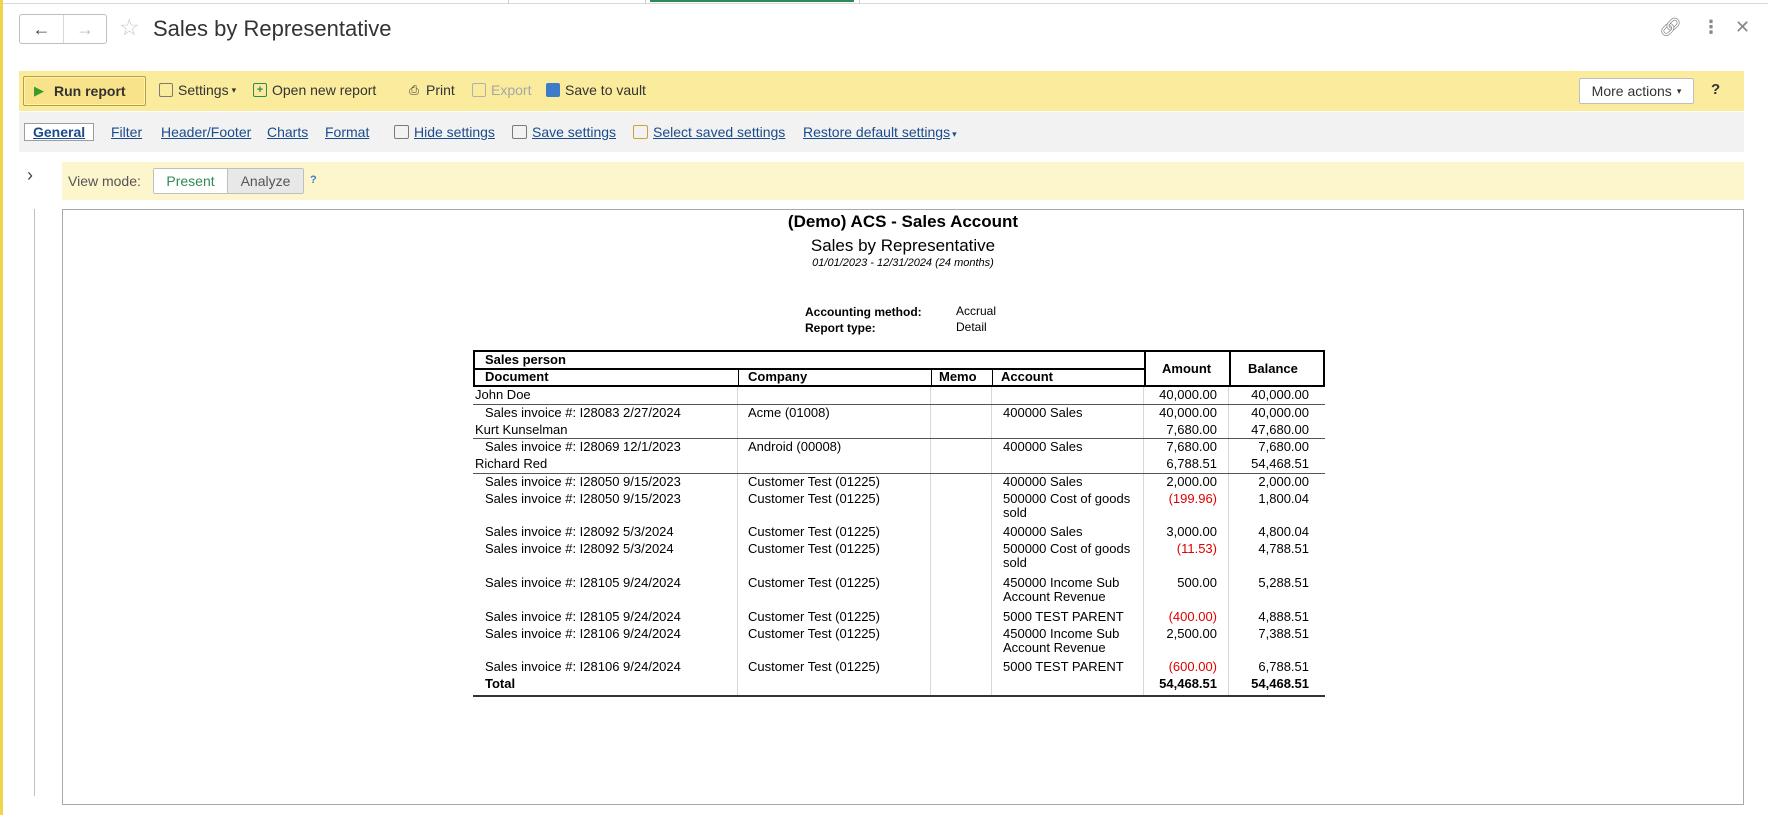 The width and height of the screenshot is (1768, 815). I want to click on more-vertical-icon: ⋮, so click(1711, 27).